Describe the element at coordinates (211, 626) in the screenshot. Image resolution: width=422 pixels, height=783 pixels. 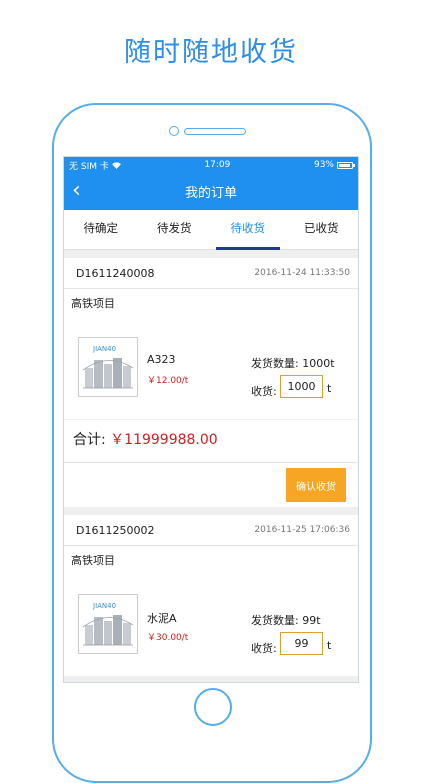
I see `product-row: JIAN40 水泥A ￥30.00/t 发货数量: 99t 收货: t` at that location.